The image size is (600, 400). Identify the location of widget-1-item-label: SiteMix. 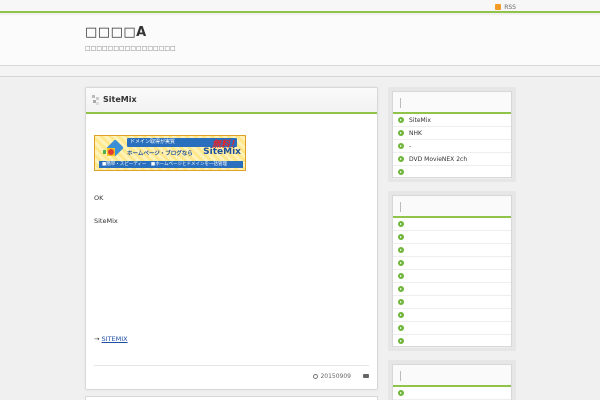
(420, 120).